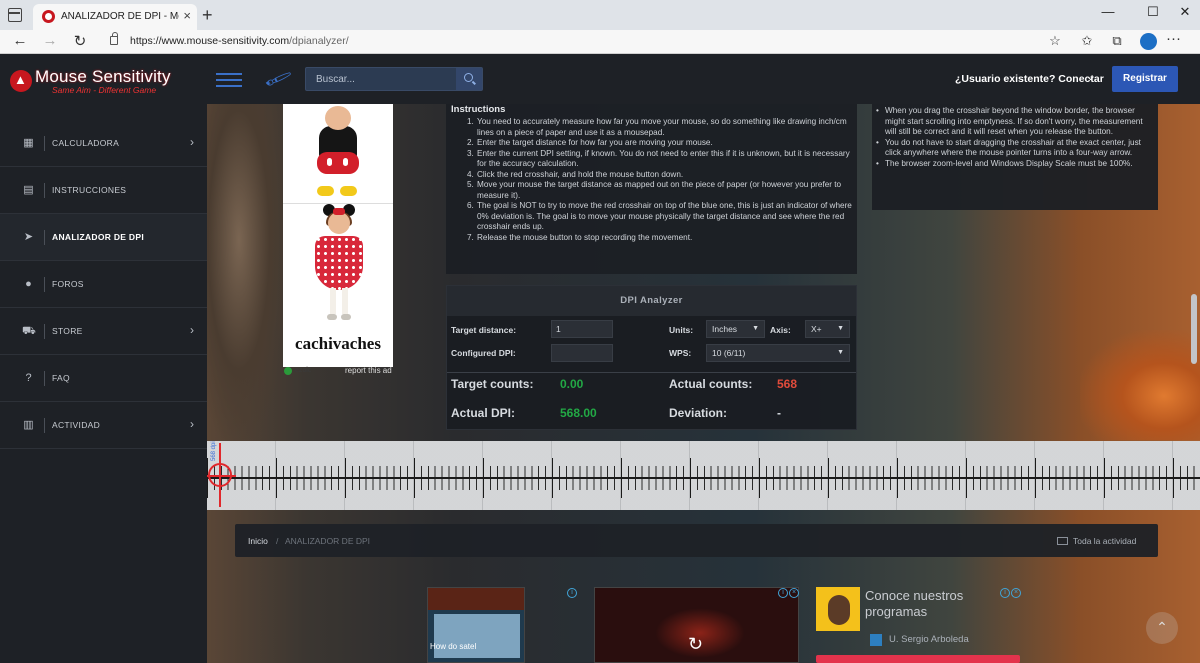  I want to click on advertisement: How do satel, so click(476, 625).